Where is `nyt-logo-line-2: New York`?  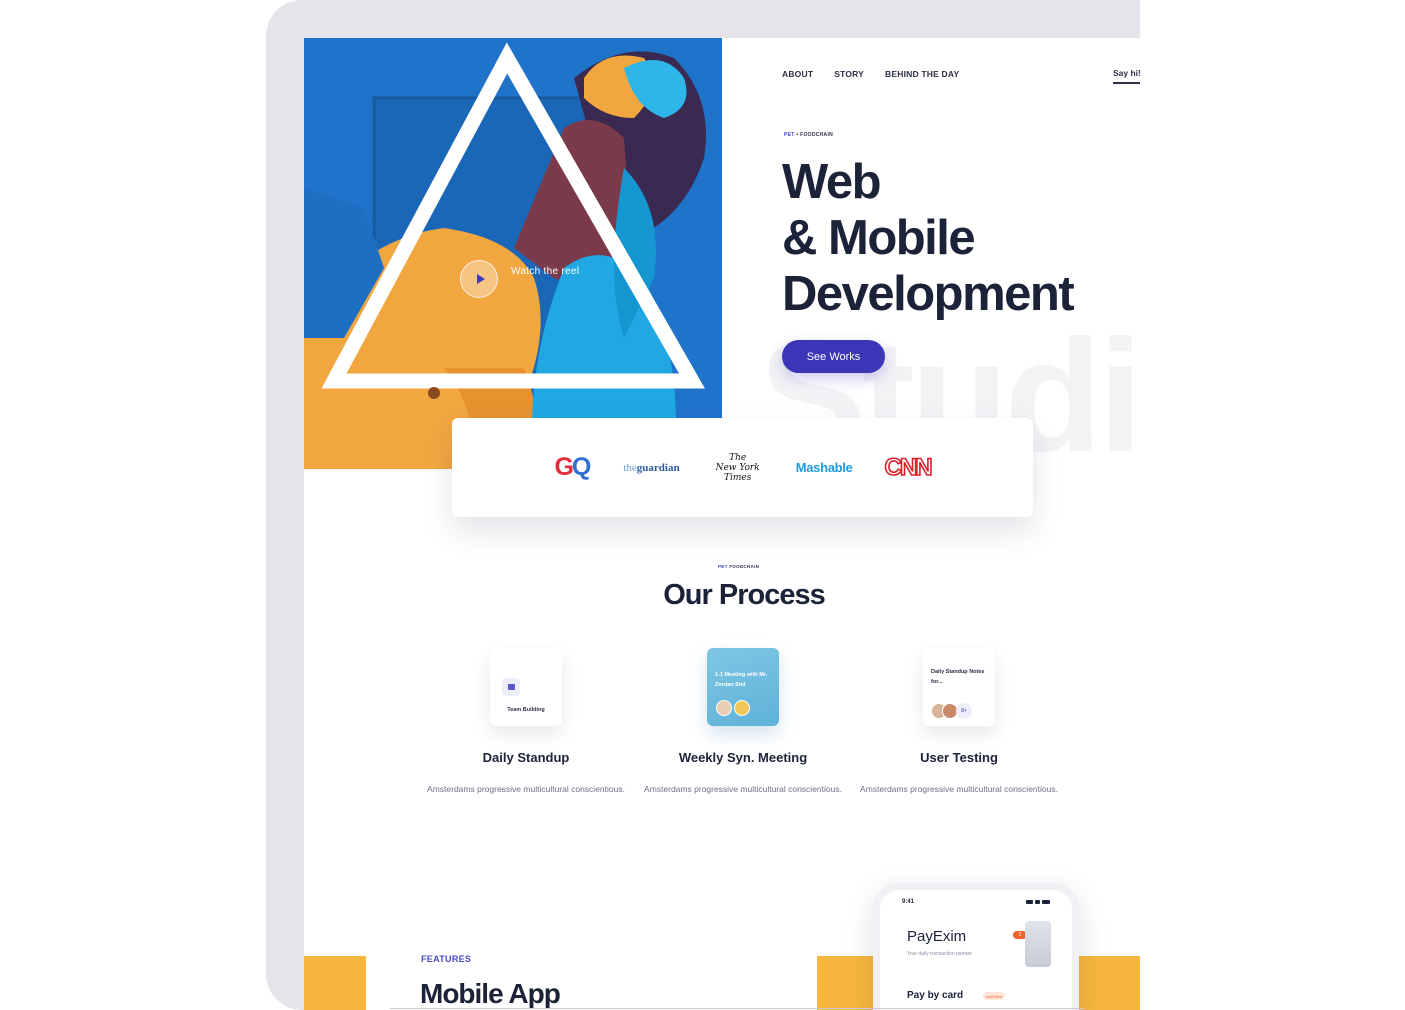 nyt-logo-line-2: New York is located at coordinates (737, 467).